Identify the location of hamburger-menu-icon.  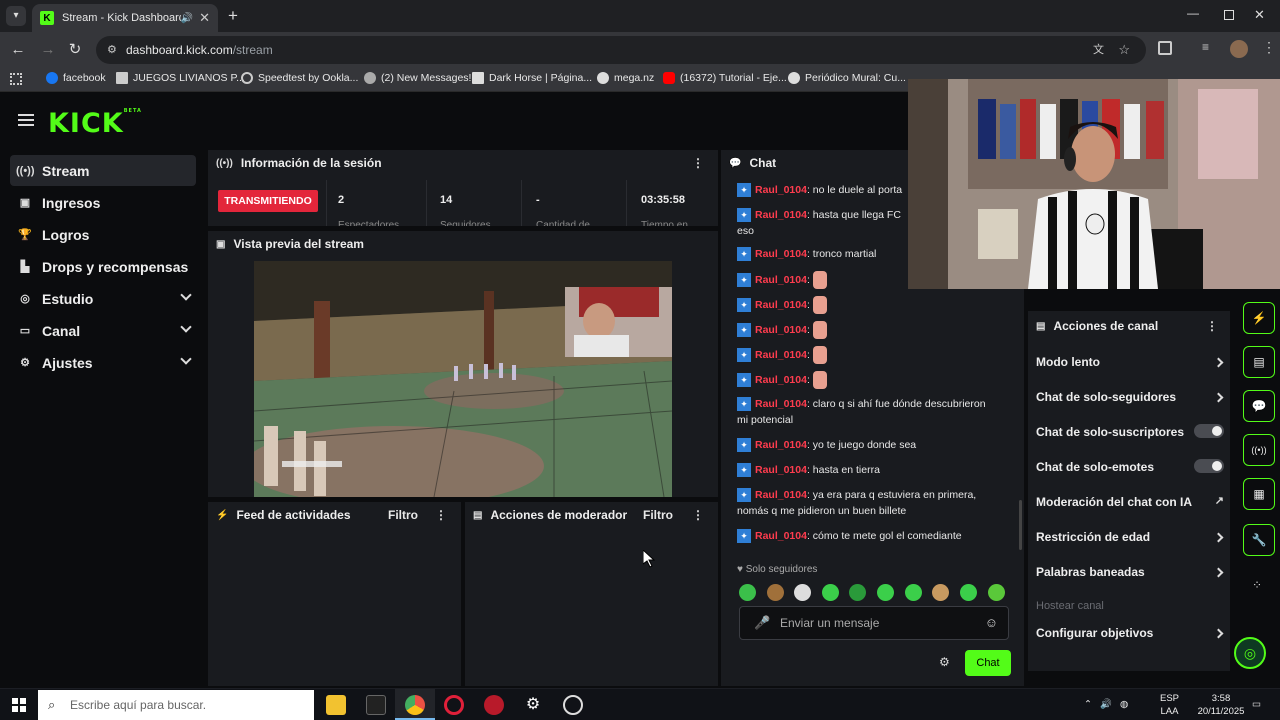
(26, 120).